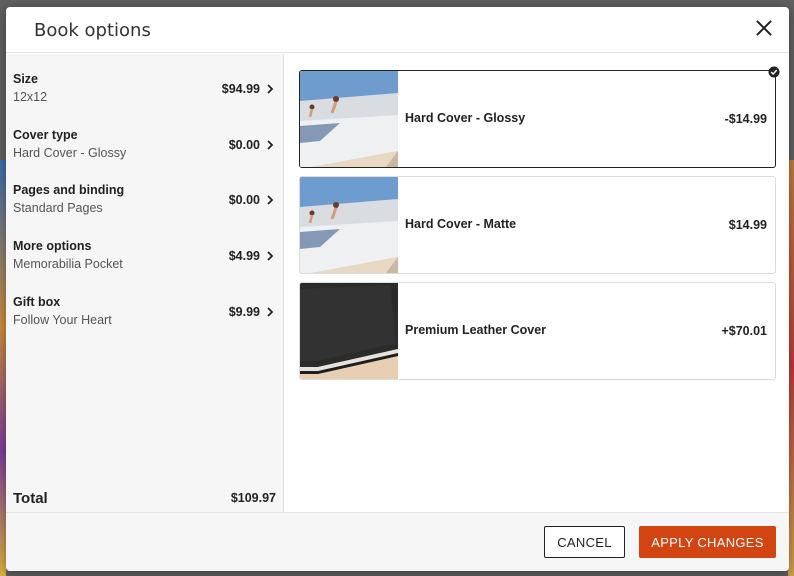 The height and width of the screenshot is (576, 794). I want to click on leather-cover-thumbnail, so click(349, 331).